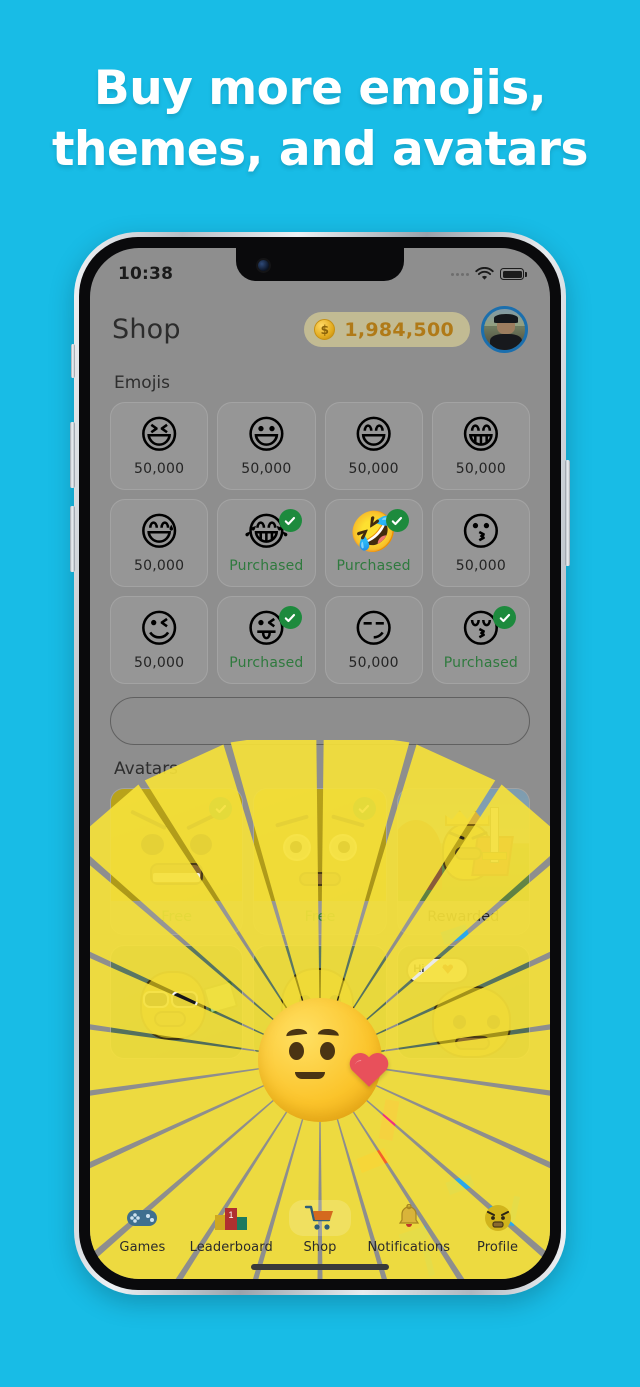 The width and height of the screenshot is (640, 1387). Describe the element at coordinates (325, 329) in the screenshot. I see `coin-icon: $` at that location.